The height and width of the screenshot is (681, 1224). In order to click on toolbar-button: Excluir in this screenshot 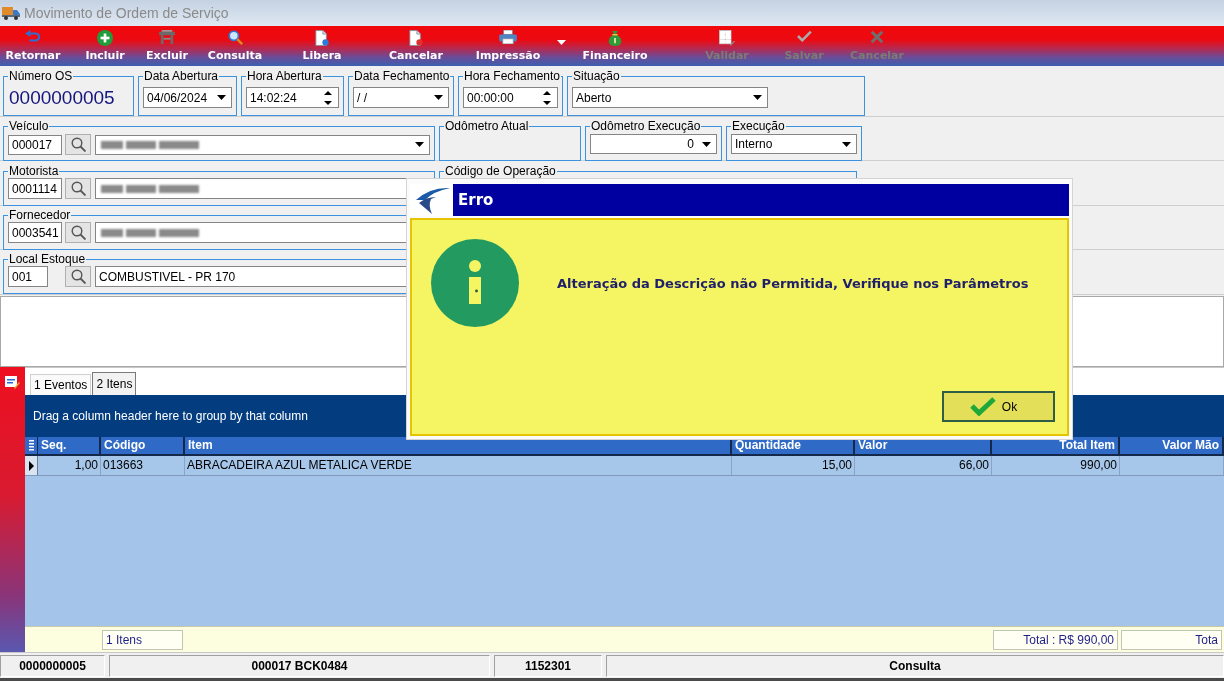, I will do `click(167, 46)`.